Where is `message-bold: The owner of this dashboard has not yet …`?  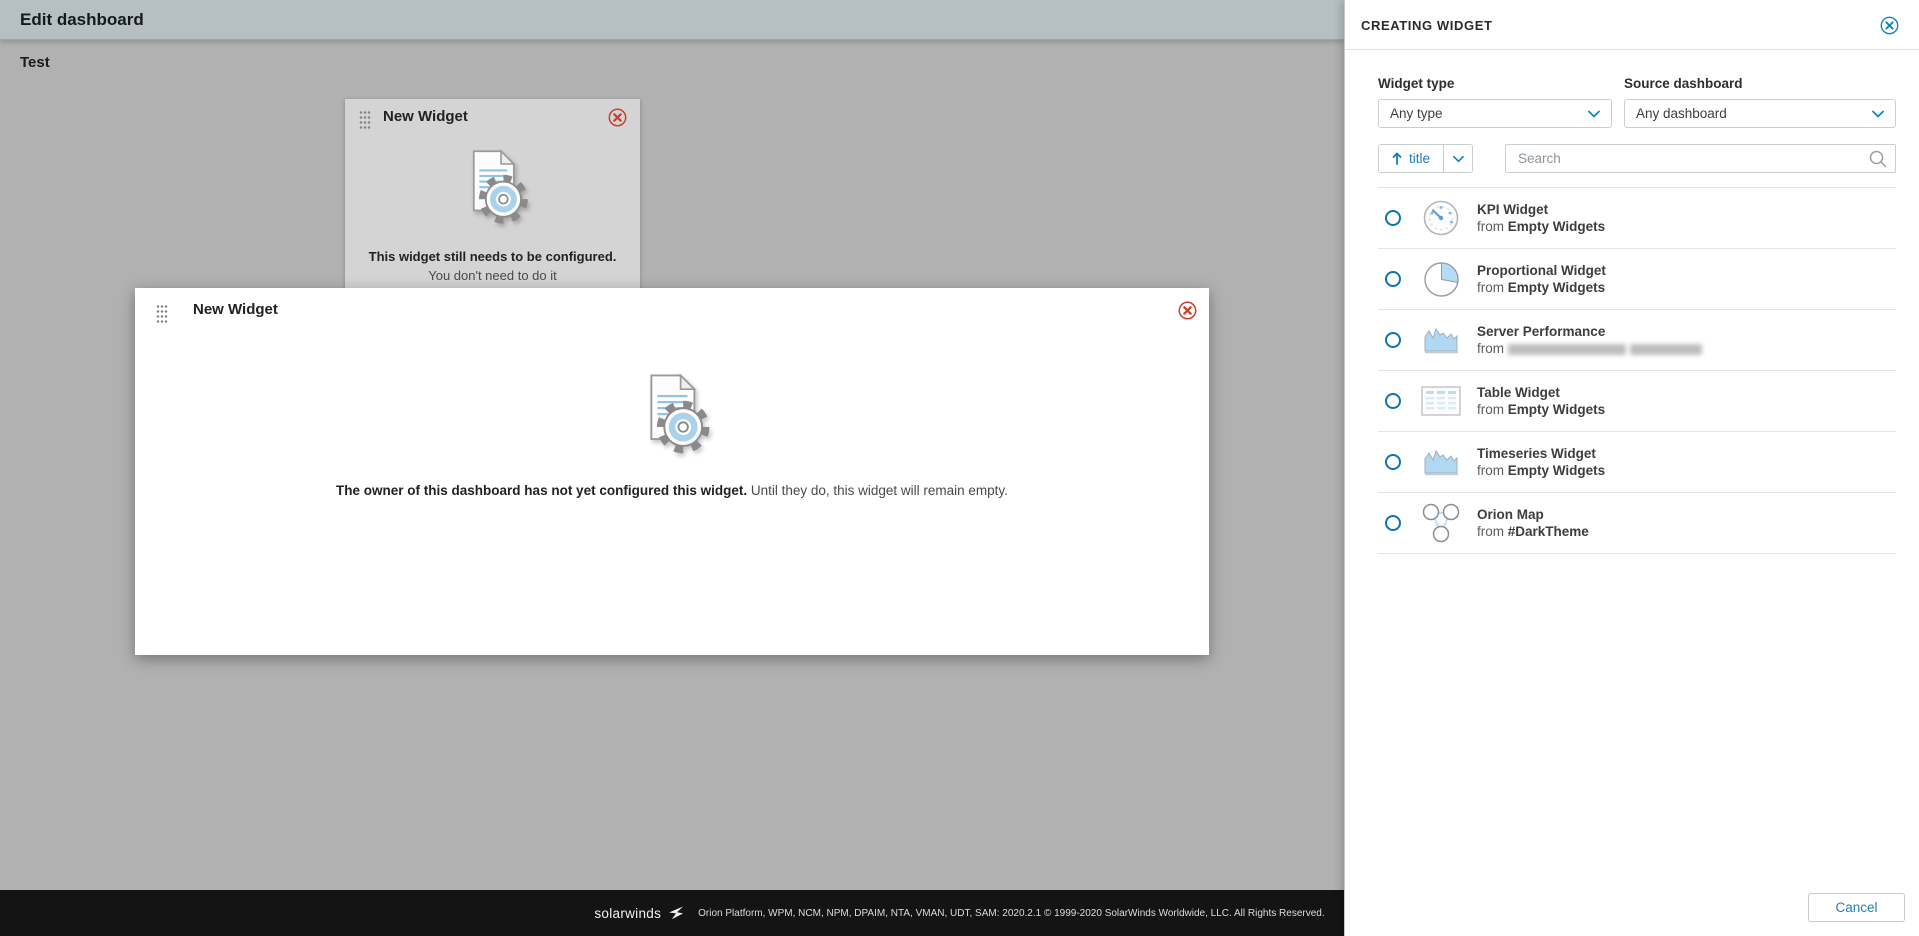
message-bold: The owner of this dashboard has not yet … is located at coordinates (542, 490).